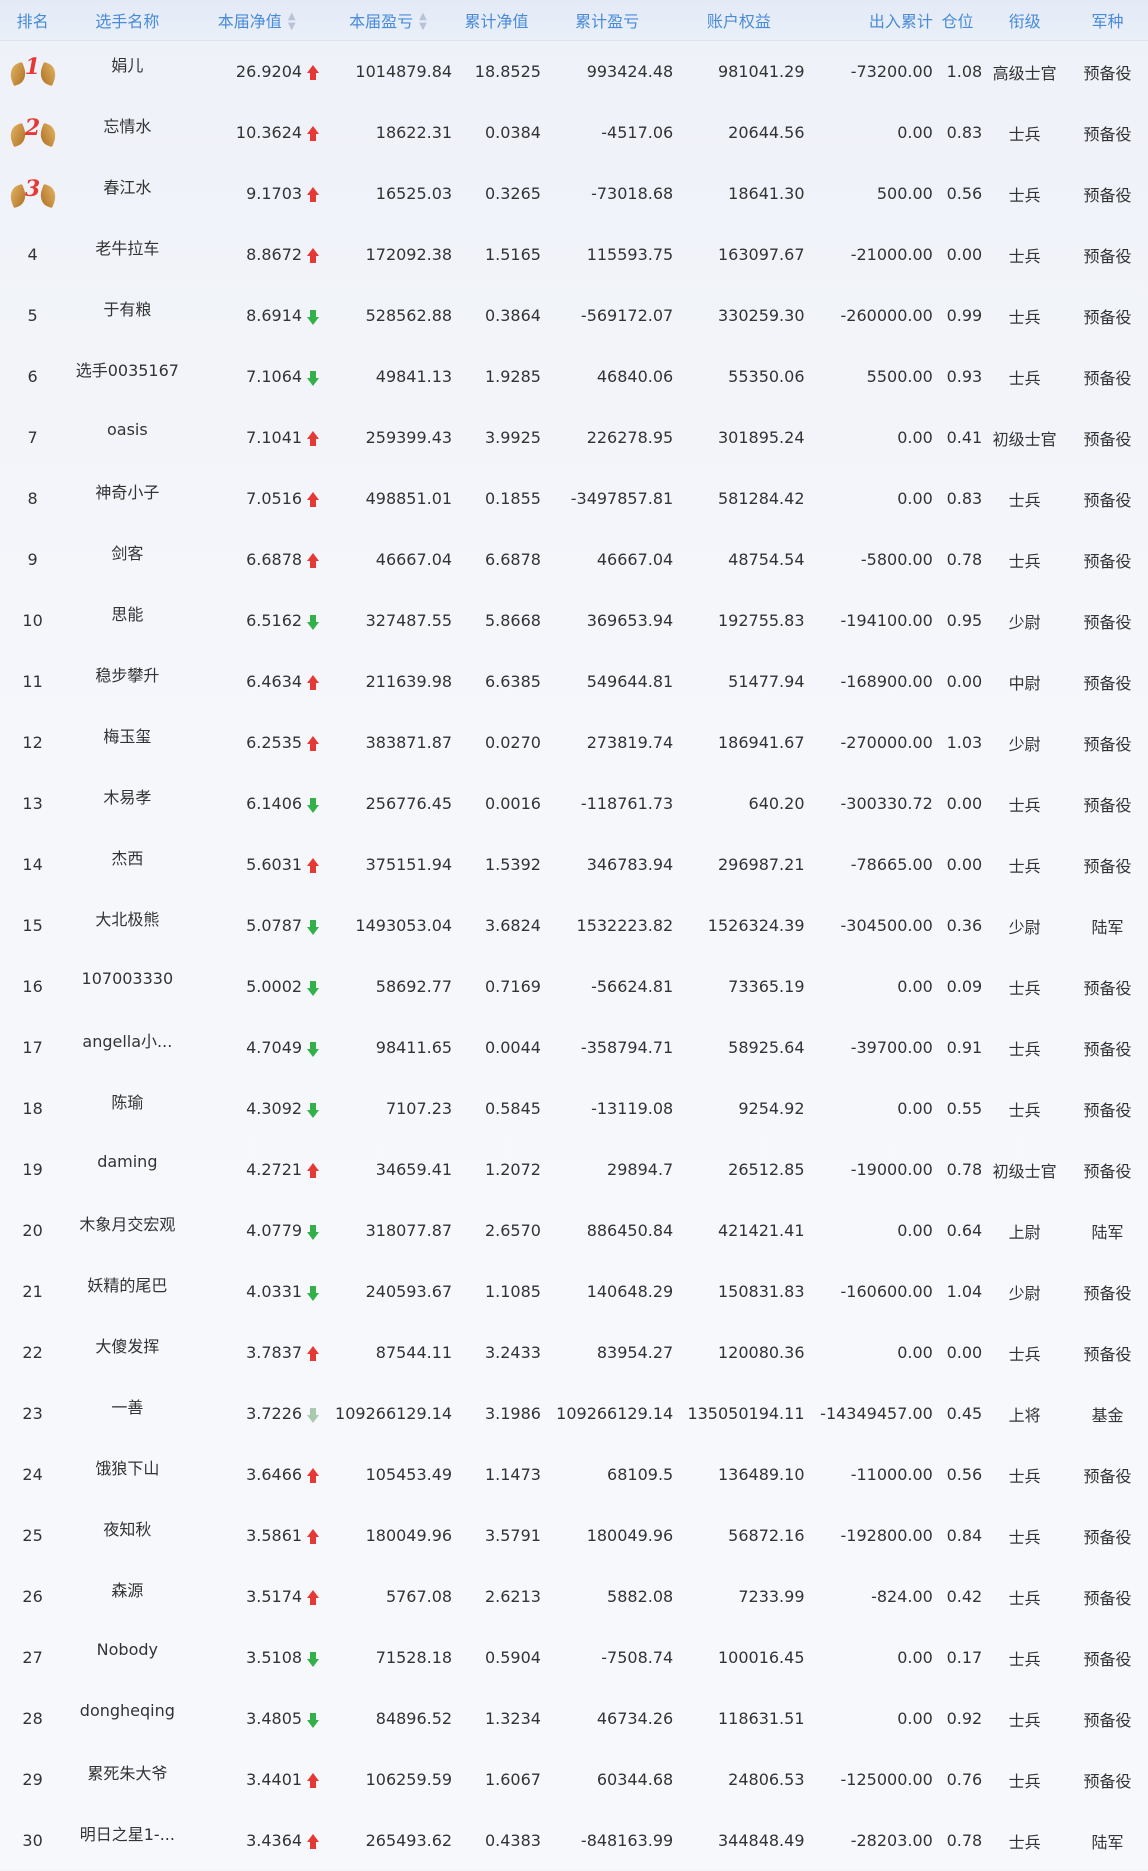  What do you see at coordinates (127, 247) in the screenshot?
I see `player-name-link: 老牛拉车` at bounding box center [127, 247].